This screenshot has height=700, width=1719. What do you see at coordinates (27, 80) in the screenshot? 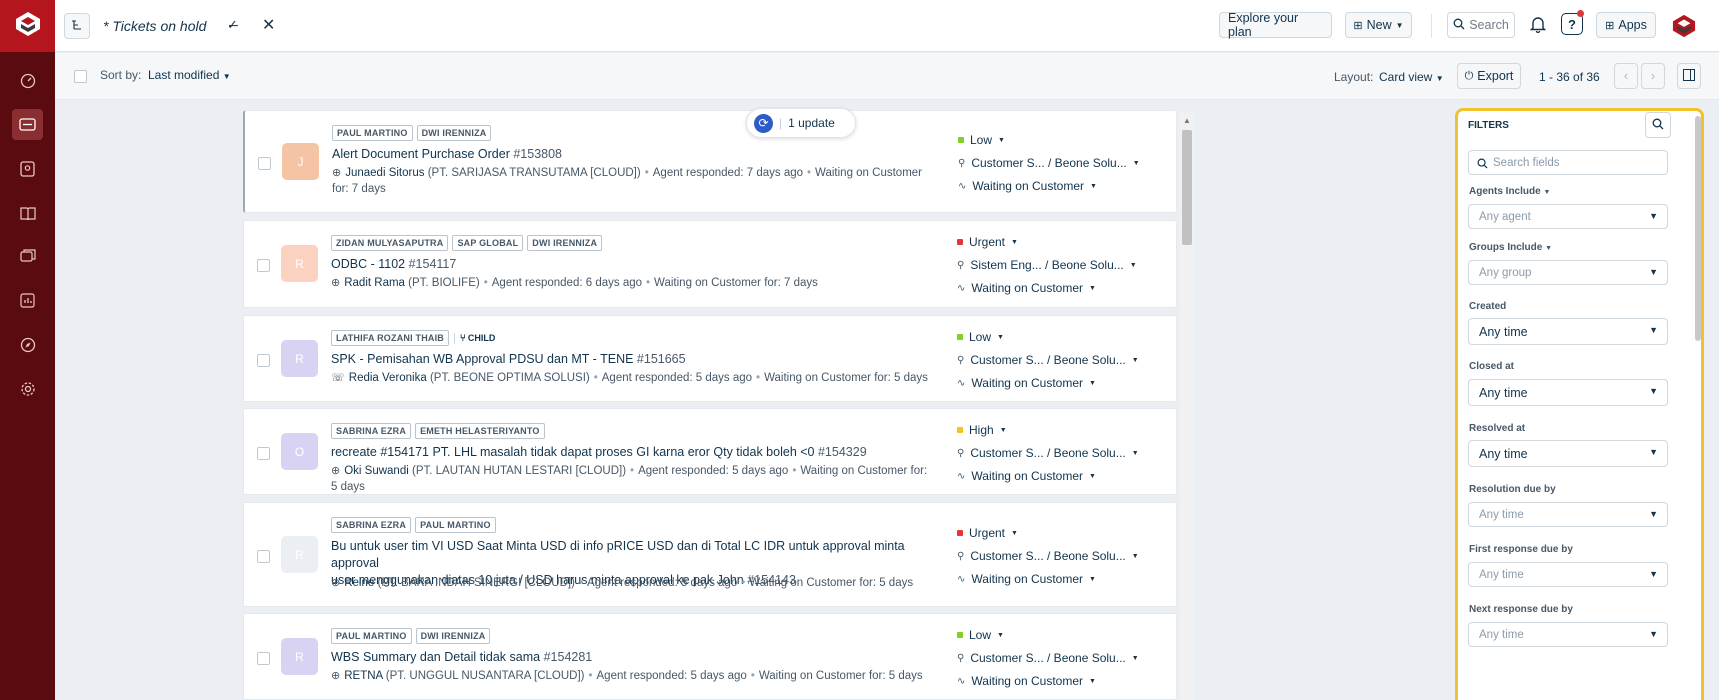
I see `dashboard-icon` at bounding box center [27, 80].